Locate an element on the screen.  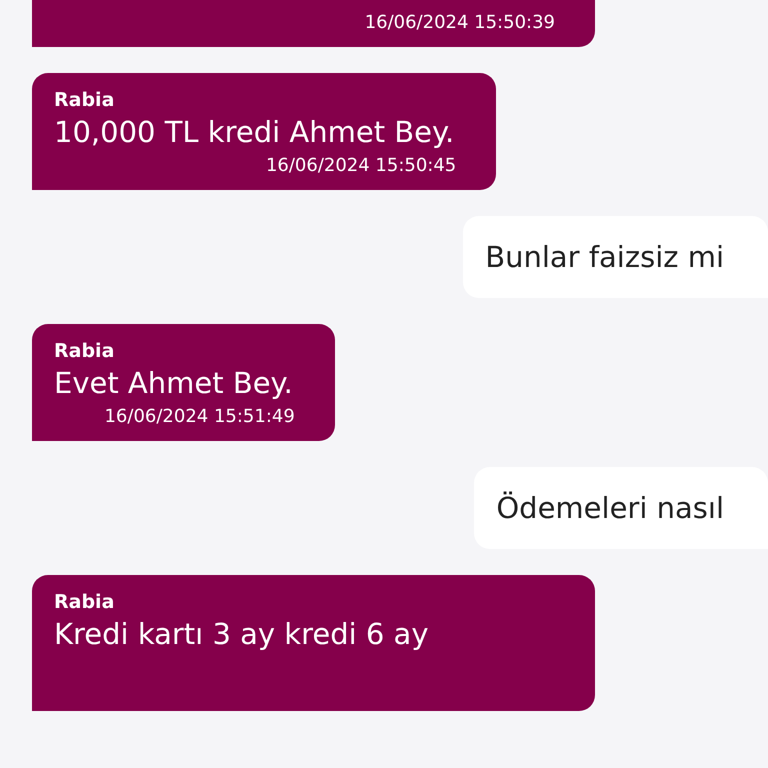
message-timestamp: 16/06/2024 15:50:39 is located at coordinates (459, 22).